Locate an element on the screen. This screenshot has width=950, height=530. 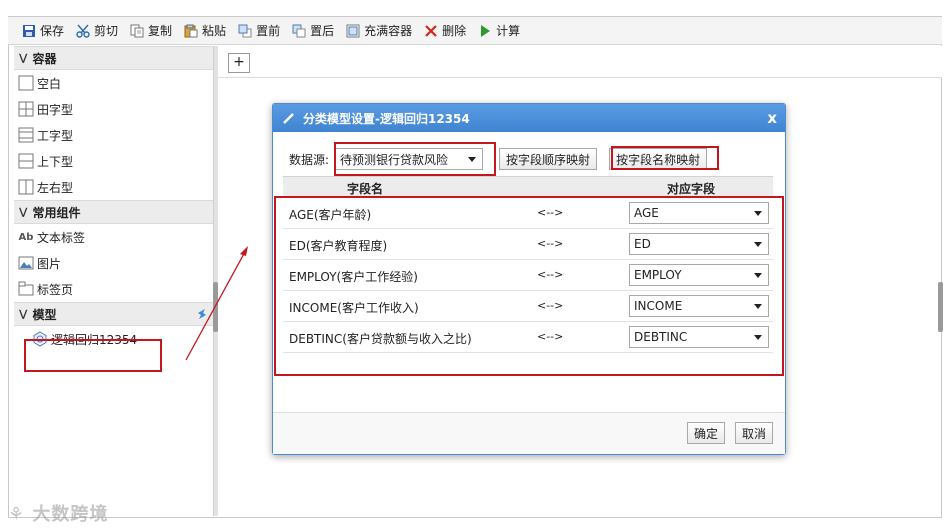
copy-button: 复制 is located at coordinates (151, 31).